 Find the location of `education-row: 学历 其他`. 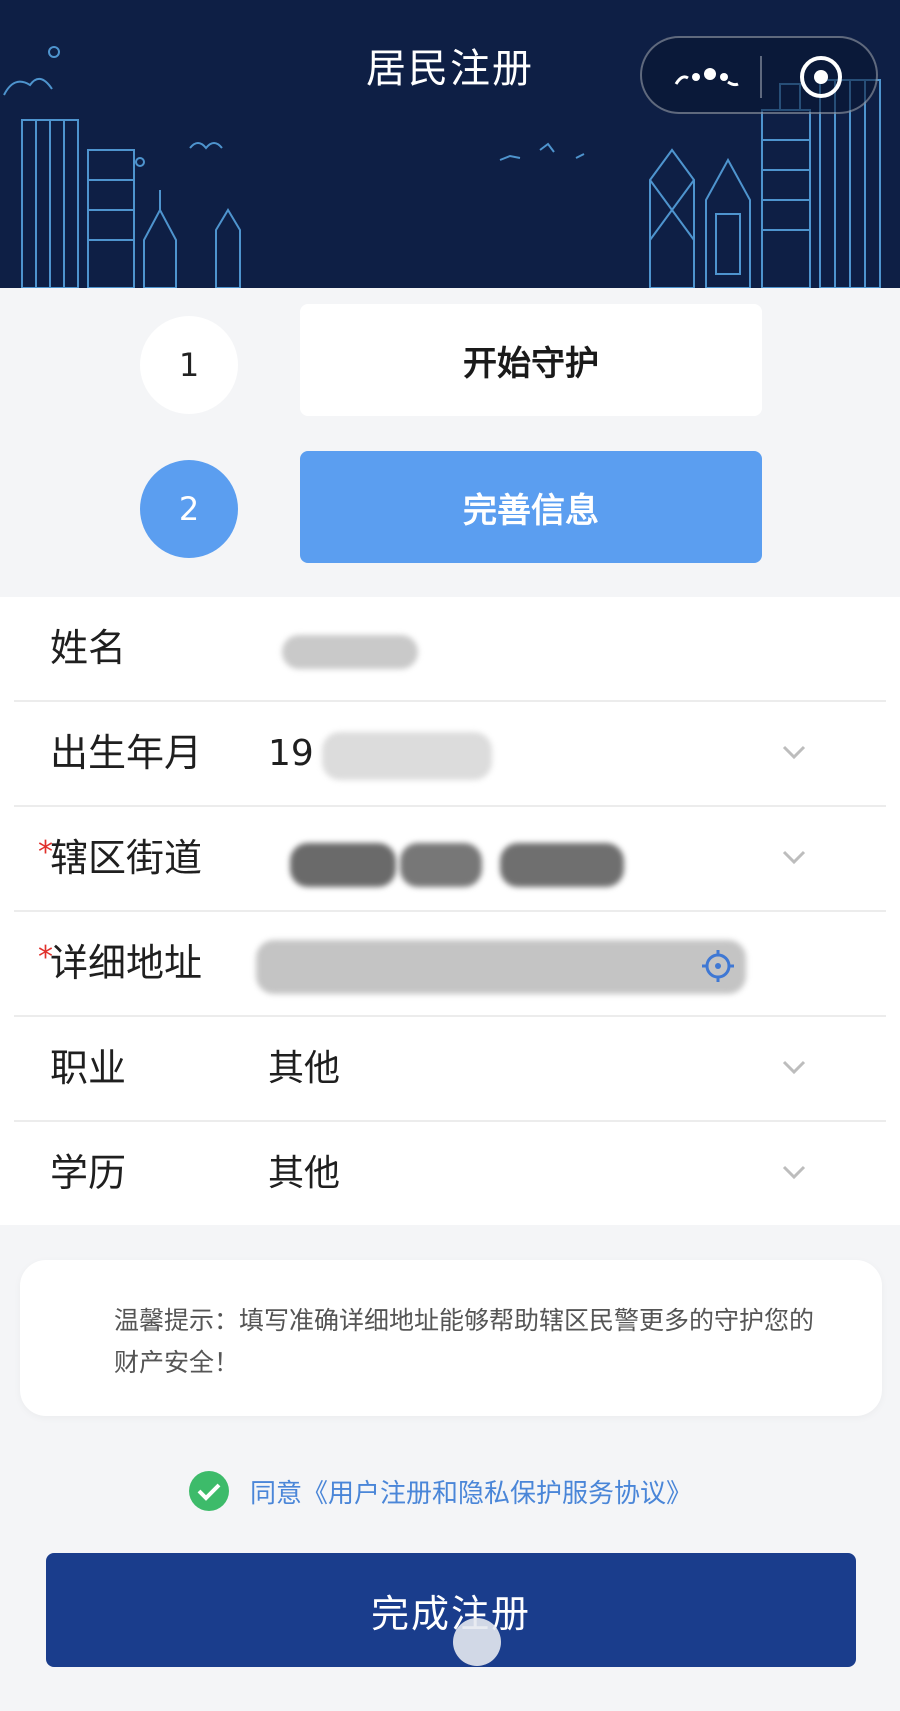

education-row: 学历 其他 is located at coordinates (450, 1174).